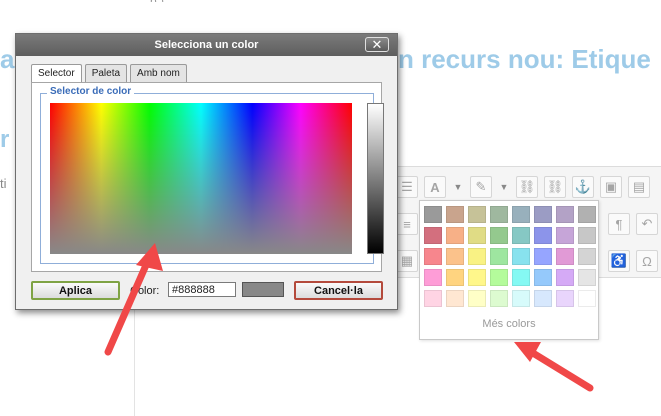 This screenshot has height=416, width=661. What do you see at coordinates (56, 73) in the screenshot?
I see `tab-selector: Selector` at bounding box center [56, 73].